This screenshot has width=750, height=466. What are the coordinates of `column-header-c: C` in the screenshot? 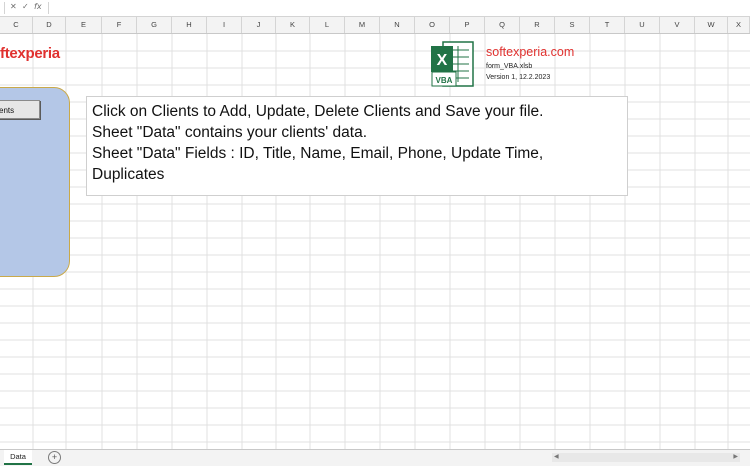 It's located at (16, 25).